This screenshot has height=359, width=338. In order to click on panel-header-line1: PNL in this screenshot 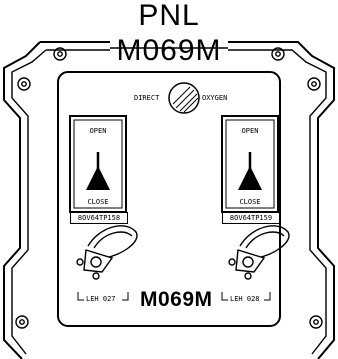, I will do `click(169, 16)`.